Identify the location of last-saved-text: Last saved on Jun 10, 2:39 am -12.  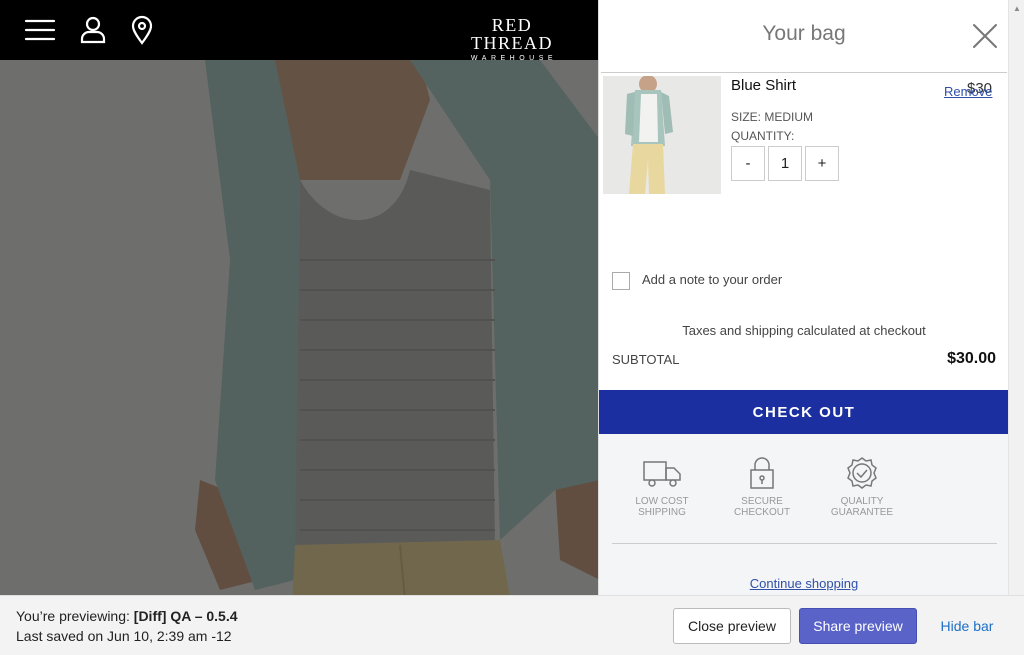
(124, 636).